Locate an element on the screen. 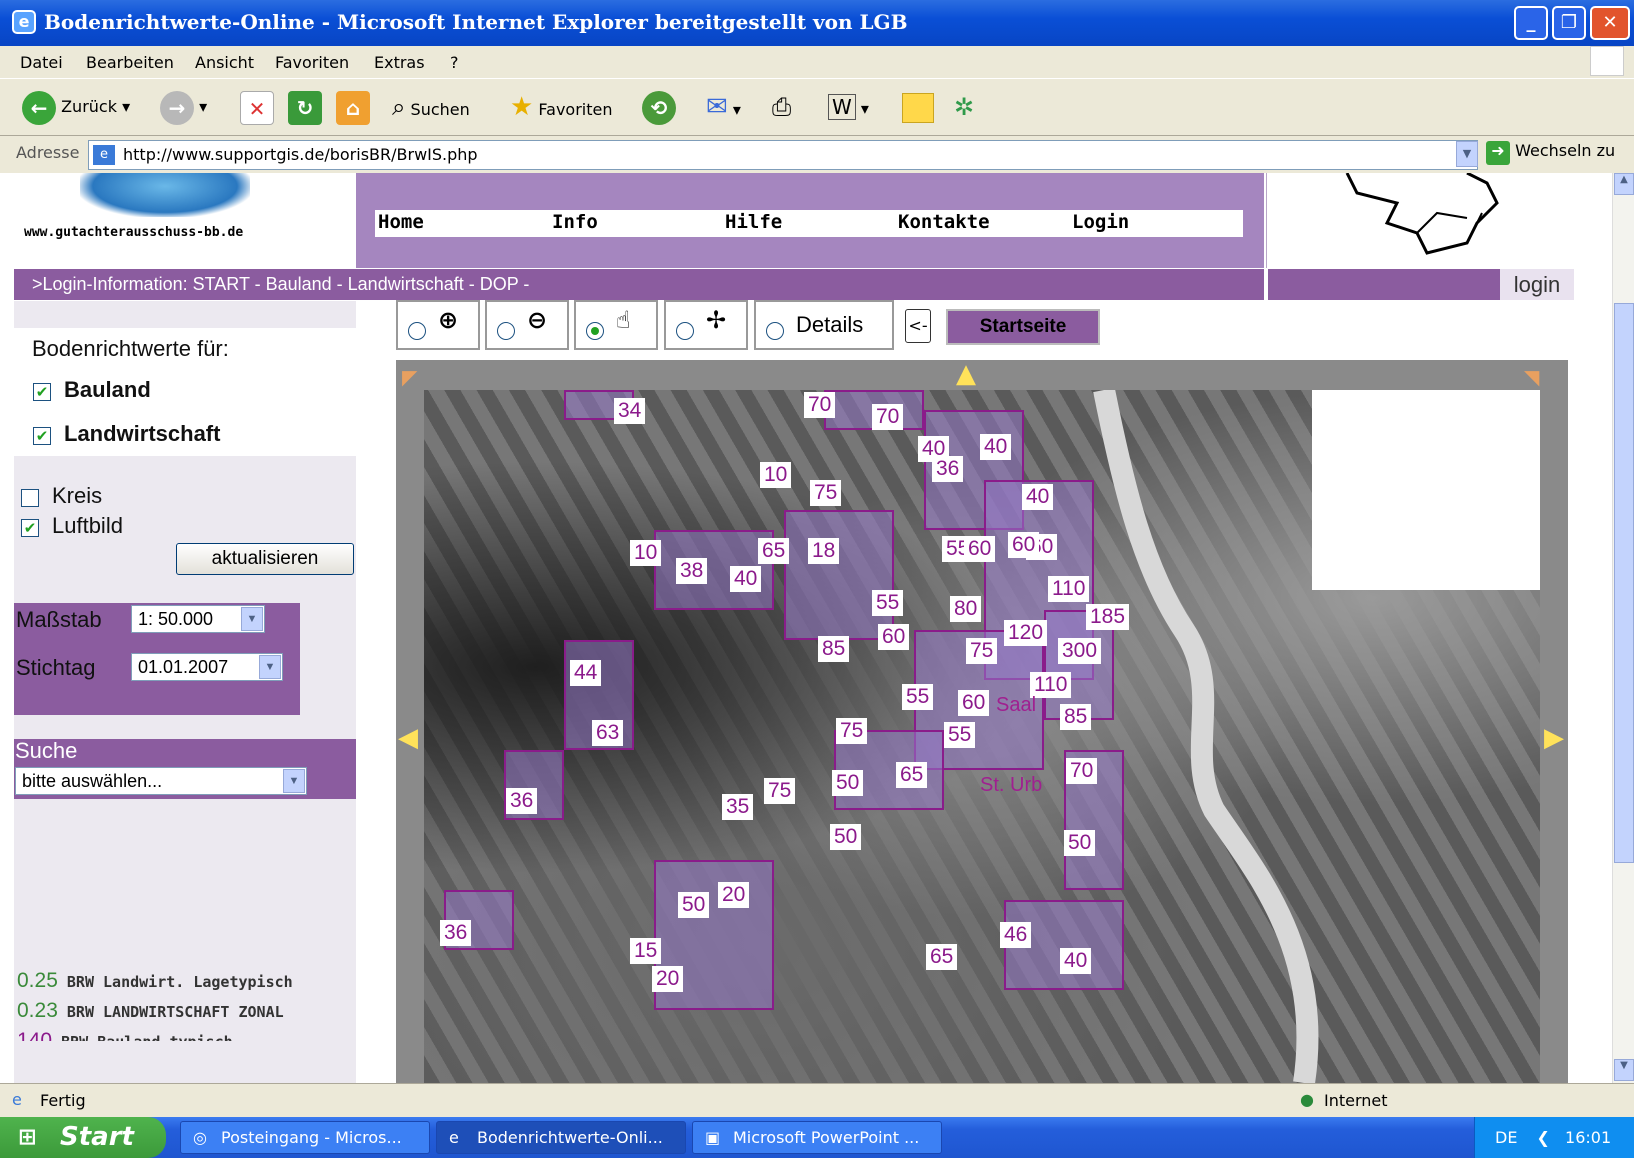  edit-button: W ▾ is located at coordinates (848, 107).